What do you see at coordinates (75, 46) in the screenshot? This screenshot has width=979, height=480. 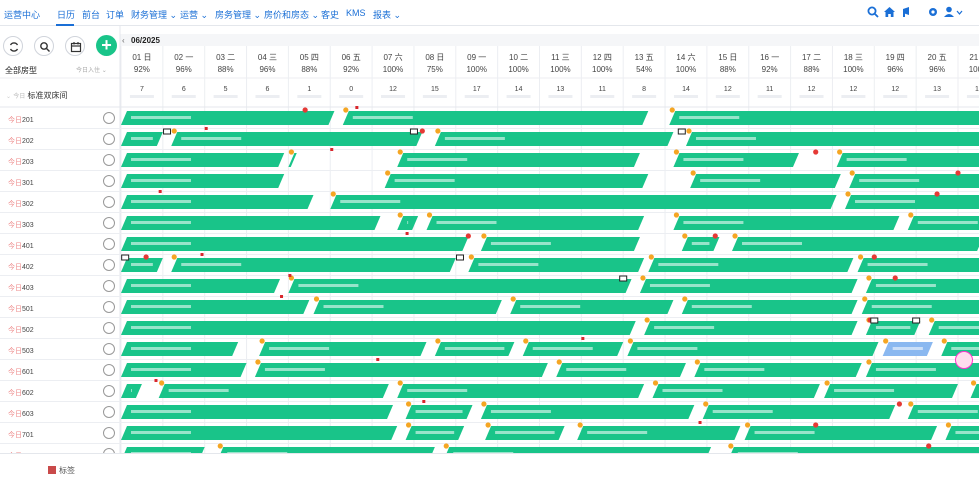 I see `calendar-picker-button` at bounding box center [75, 46].